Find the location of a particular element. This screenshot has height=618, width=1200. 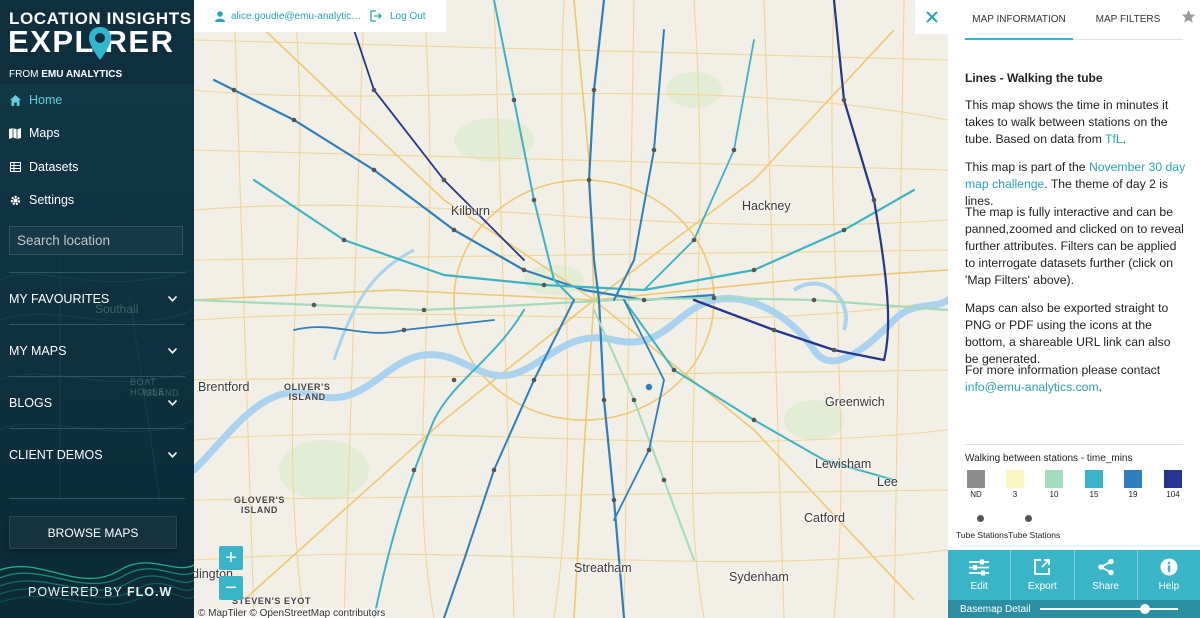

tab-map-filters: MAP FILTERS is located at coordinates (1128, 20).